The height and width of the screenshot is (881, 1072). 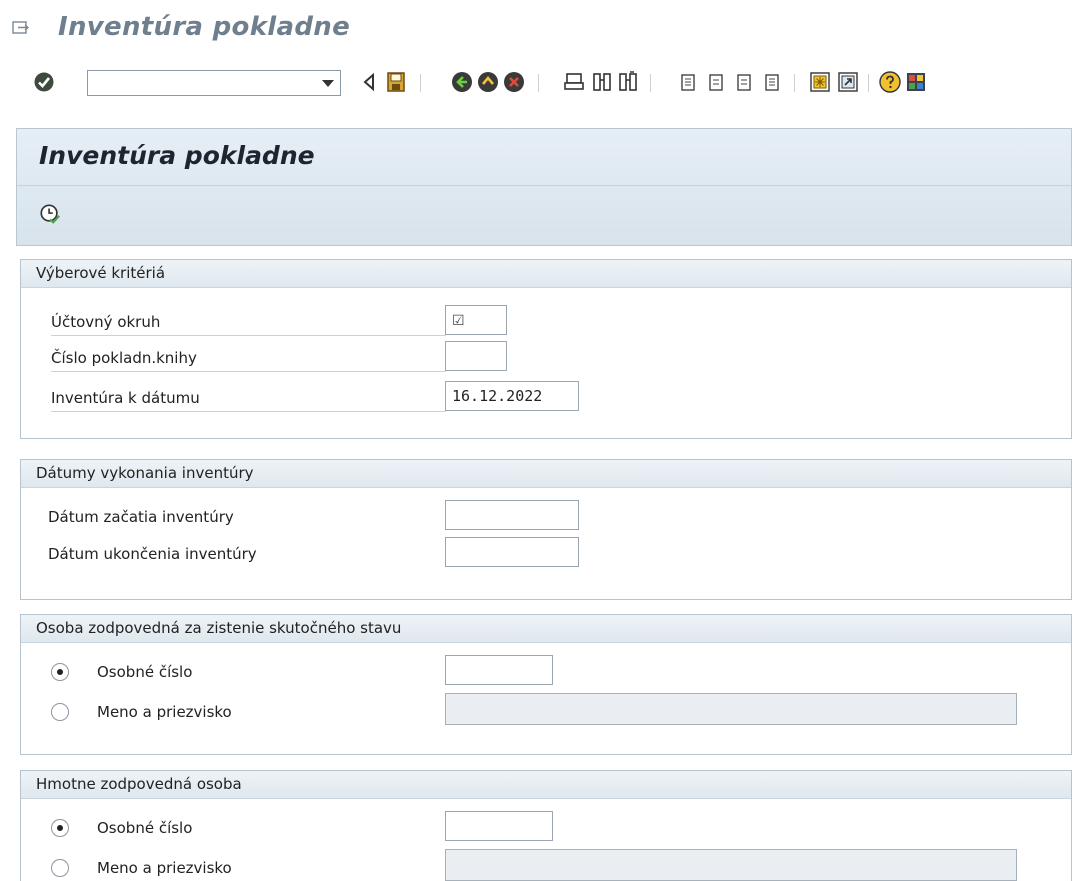 I want to click on group-title: Hmotne zodpovedná osoba, so click(x=546, y=785).